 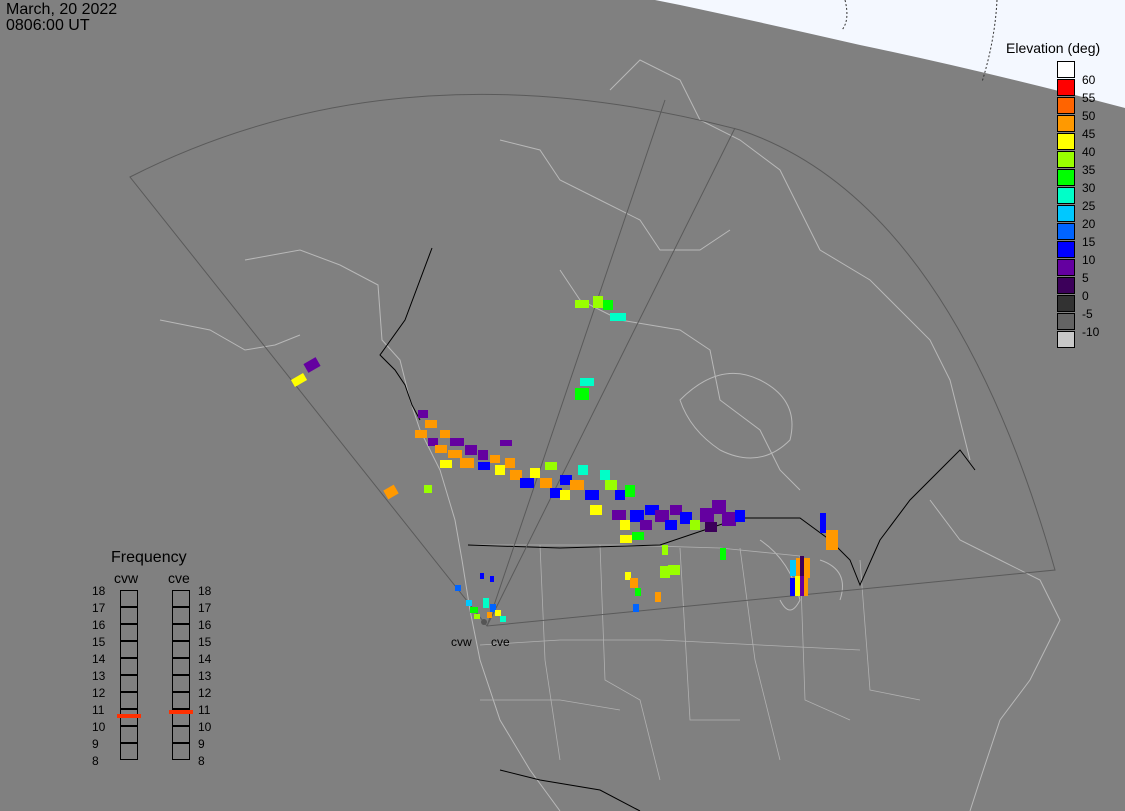 What do you see at coordinates (1089, 80) in the screenshot?
I see `legend-label: 60` at bounding box center [1089, 80].